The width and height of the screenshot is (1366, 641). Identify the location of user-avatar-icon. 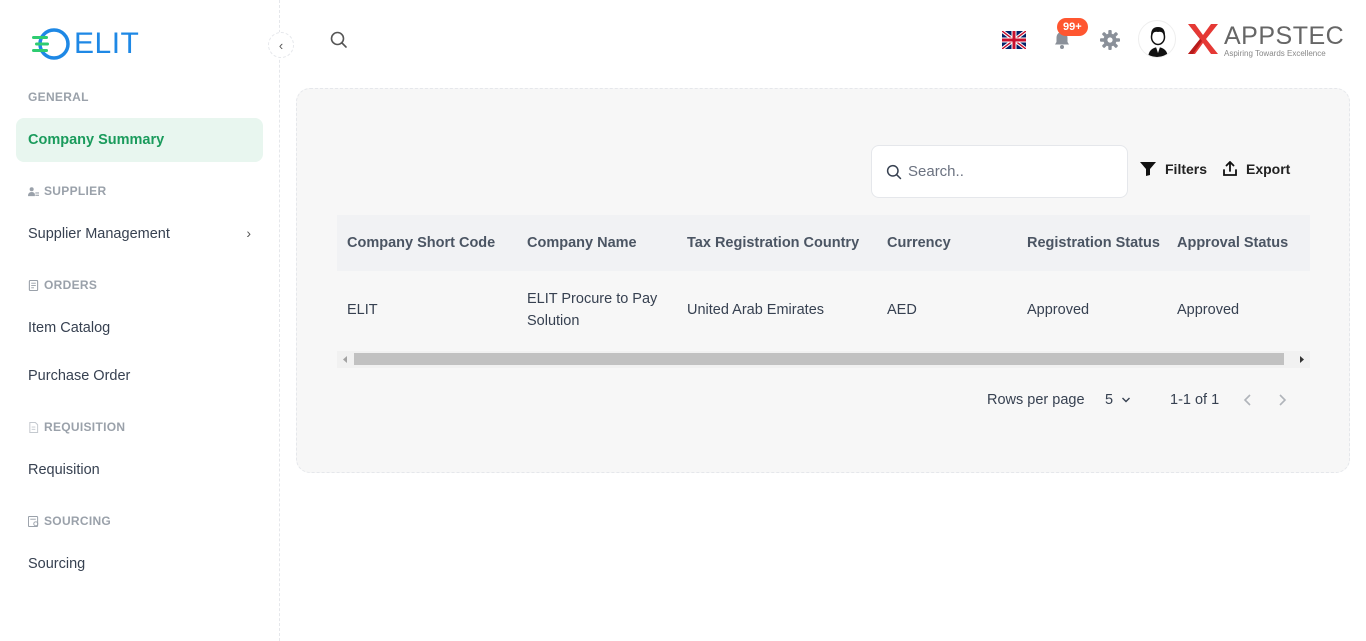
(1158, 42).